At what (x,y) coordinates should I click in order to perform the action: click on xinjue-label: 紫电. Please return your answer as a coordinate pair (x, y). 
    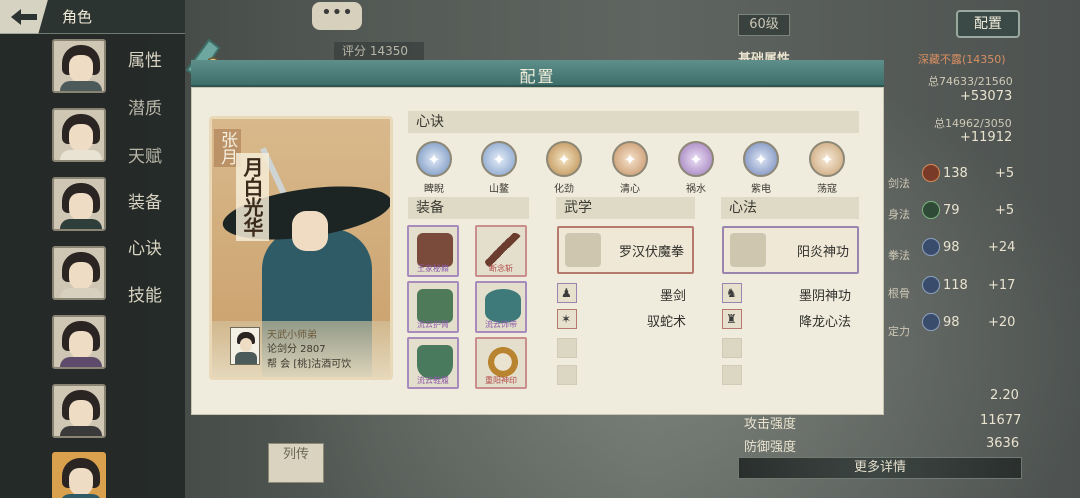
    Looking at the image, I should click on (761, 189).